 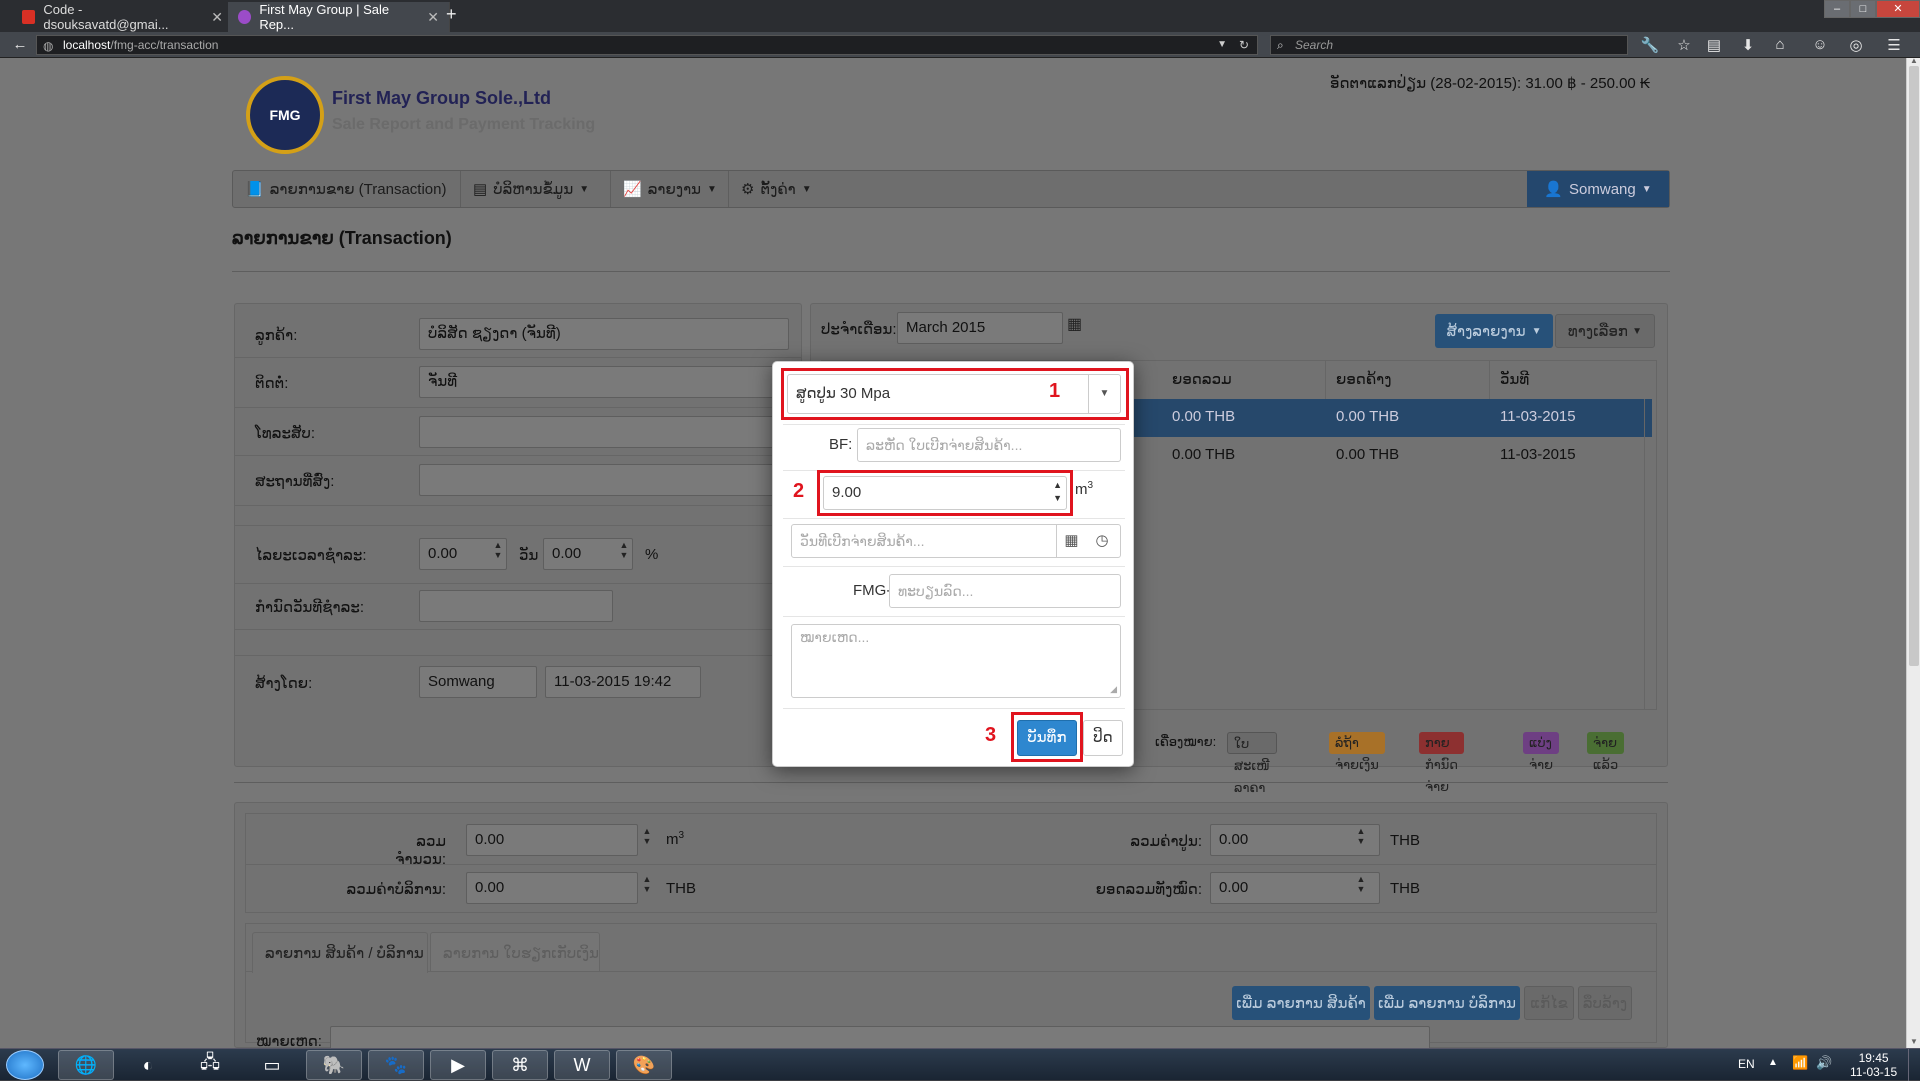 What do you see at coordinates (1301, 1003) in the screenshot?
I see `add-product-button: ເພີ່ມ ລາຍການ ສິນຄ້າ` at bounding box center [1301, 1003].